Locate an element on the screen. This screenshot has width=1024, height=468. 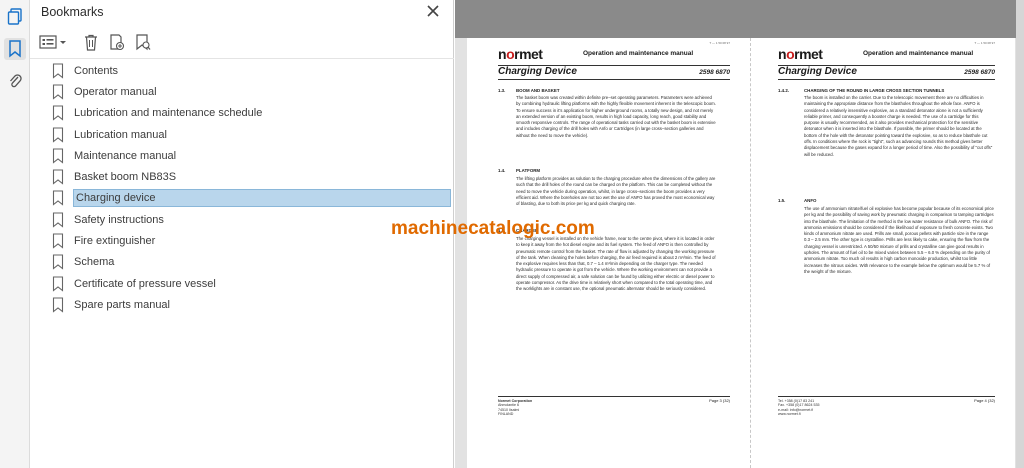
options-icon is located at coordinates (53, 42).